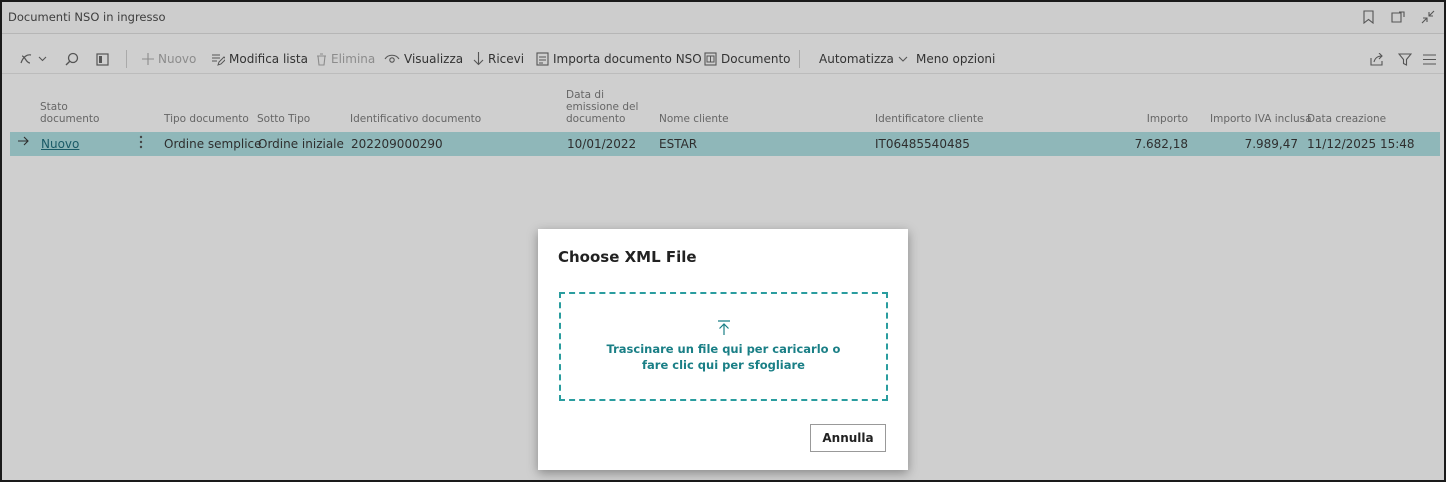 This screenshot has width=1446, height=482. Describe the element at coordinates (69, 113) in the screenshot. I see `column-header-stato: Stato documento` at that location.